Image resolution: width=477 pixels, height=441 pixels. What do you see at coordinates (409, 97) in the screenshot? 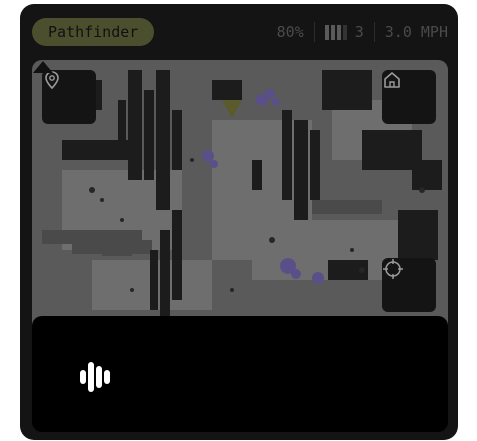
I see `home-button` at bounding box center [409, 97].